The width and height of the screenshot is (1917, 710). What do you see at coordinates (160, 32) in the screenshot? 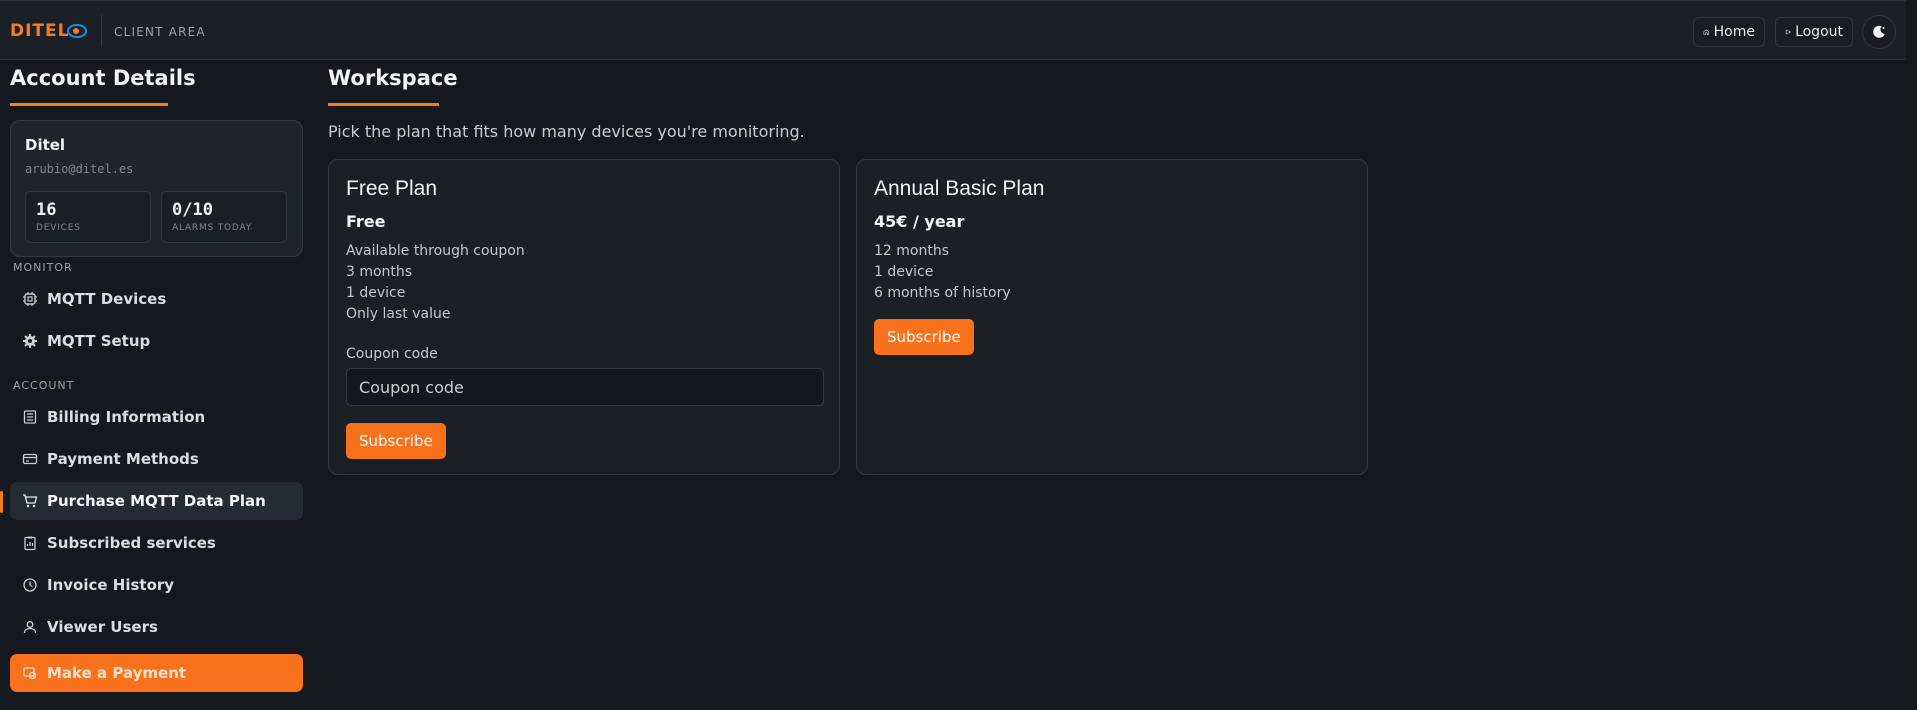
I see `client-area-label: CLIENT AREA` at bounding box center [160, 32].